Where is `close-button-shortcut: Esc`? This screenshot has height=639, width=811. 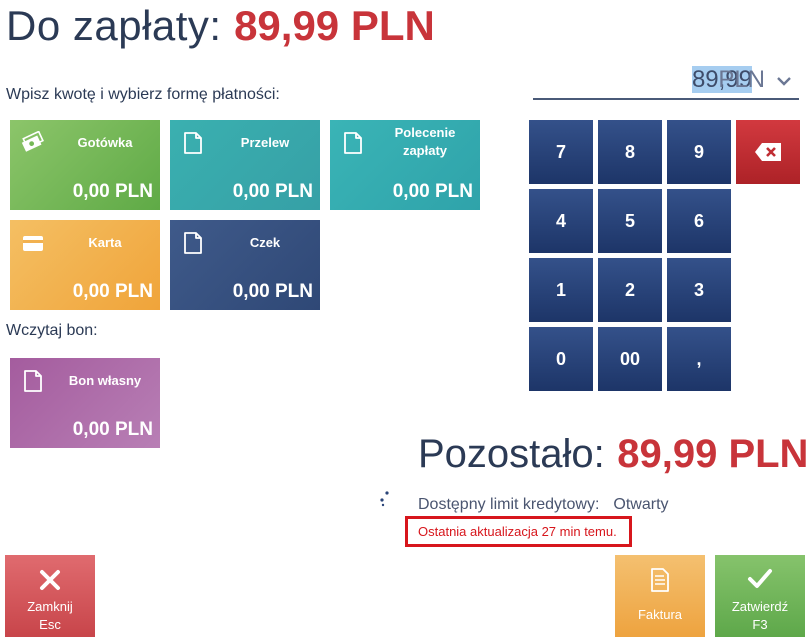
close-button-shortcut: Esc is located at coordinates (50, 624).